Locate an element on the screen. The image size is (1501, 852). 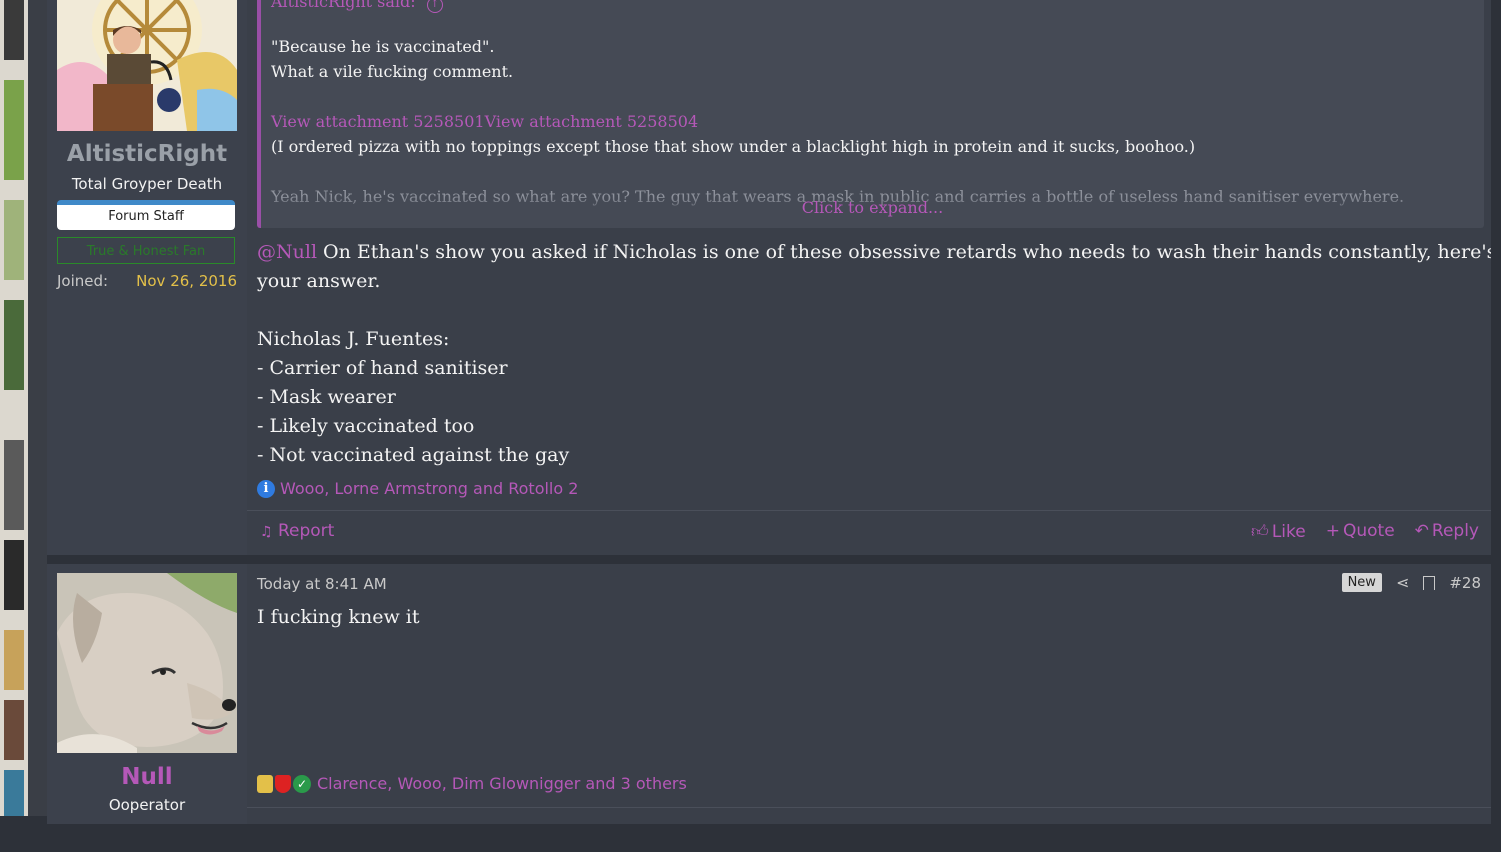
user-title: Ooperator is located at coordinates (147, 805).